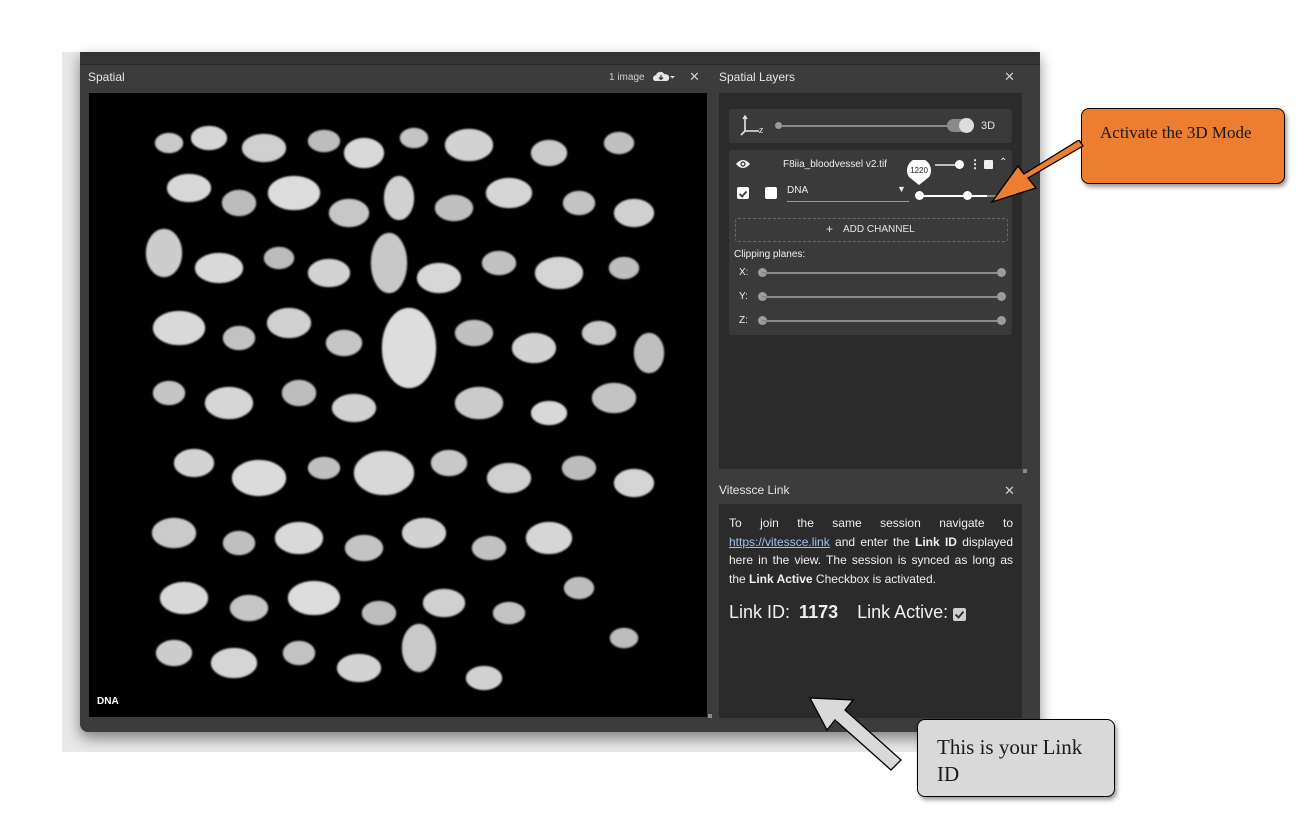 This screenshot has height=827, width=1309. I want to click on channel-visibility-checkbox, so click(743, 193).